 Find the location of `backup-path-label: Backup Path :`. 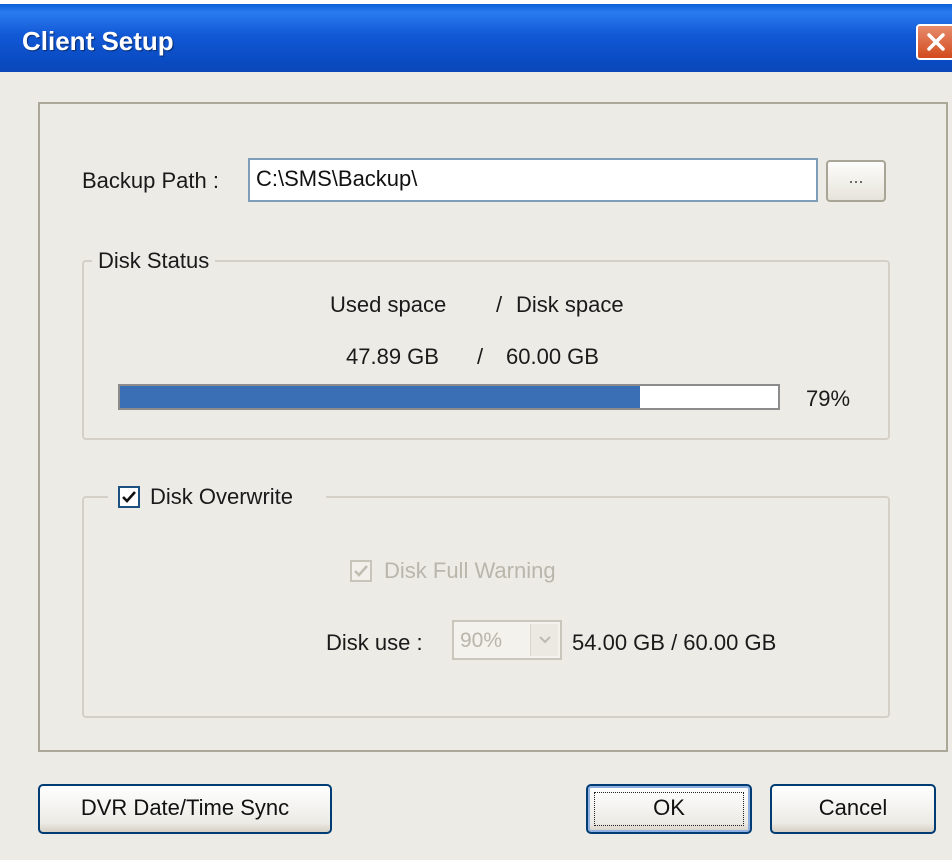

backup-path-label: Backup Path : is located at coordinates (150, 180).